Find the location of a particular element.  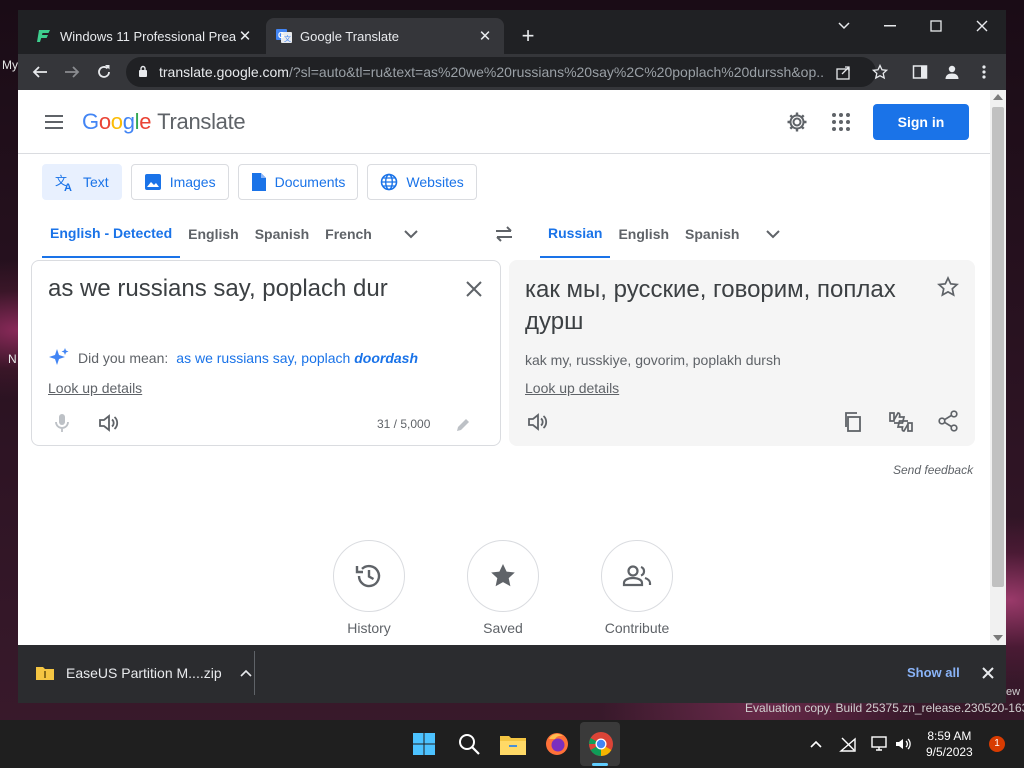

clear-source-icon is located at coordinates (474, 289).